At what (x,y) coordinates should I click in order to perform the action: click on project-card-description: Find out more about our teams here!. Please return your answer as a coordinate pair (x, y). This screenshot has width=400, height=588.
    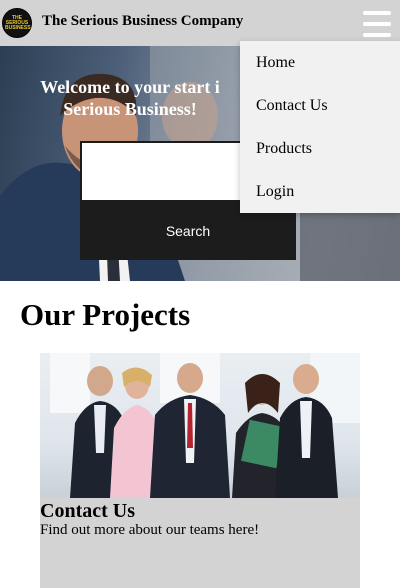
    Looking at the image, I should click on (150, 530).